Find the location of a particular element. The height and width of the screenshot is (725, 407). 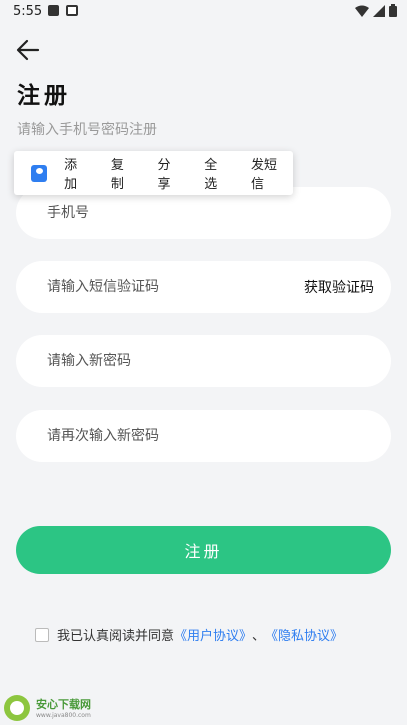

sms-code-field: 获取验证码 is located at coordinates (203, 287).